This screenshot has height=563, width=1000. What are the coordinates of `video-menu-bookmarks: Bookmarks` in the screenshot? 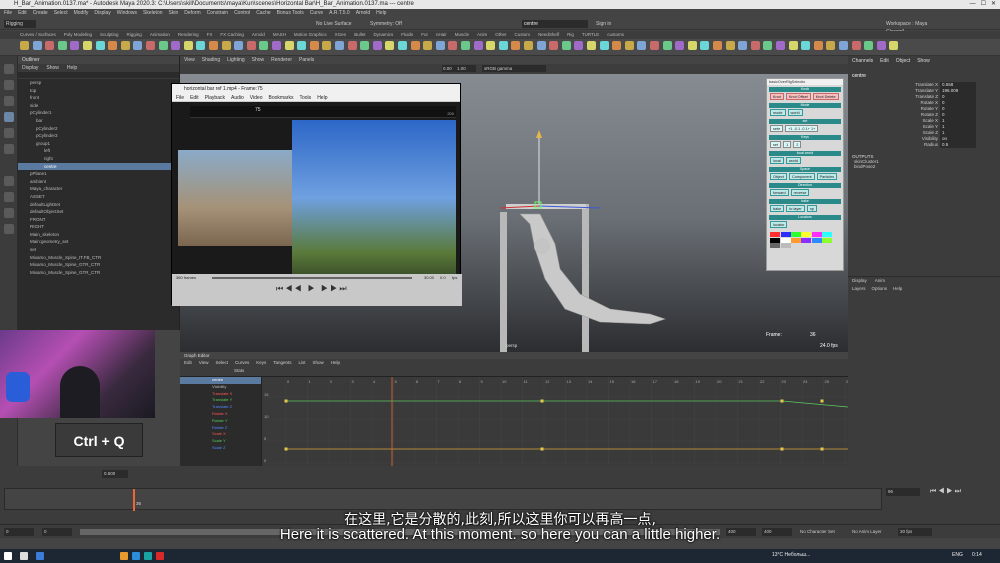 It's located at (280, 98).